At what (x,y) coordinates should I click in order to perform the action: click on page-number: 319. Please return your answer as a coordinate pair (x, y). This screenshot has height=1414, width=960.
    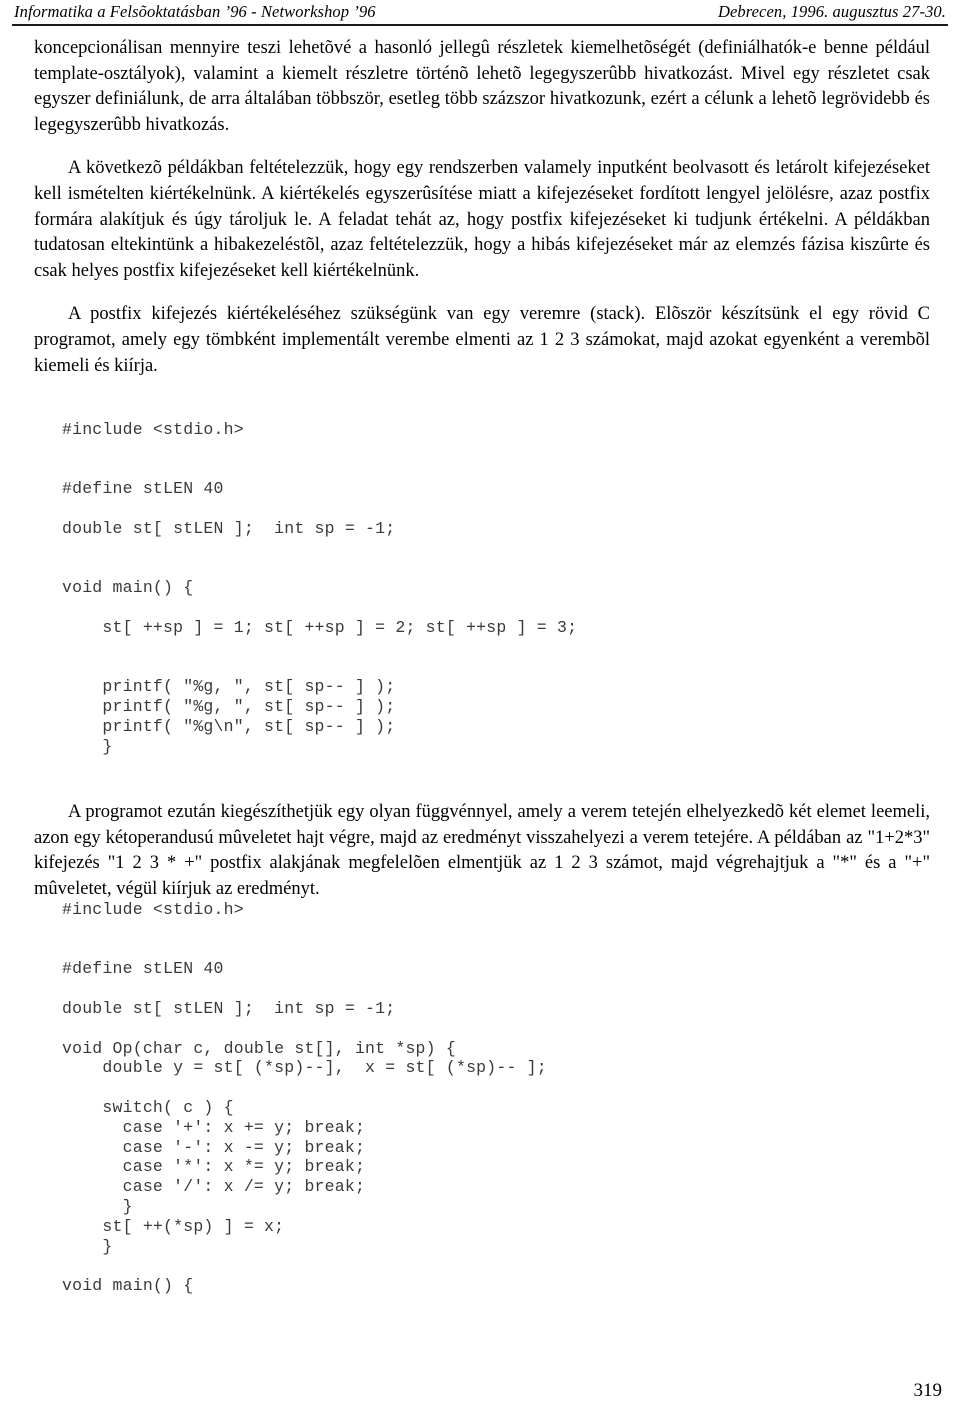
    Looking at the image, I should click on (928, 1390).